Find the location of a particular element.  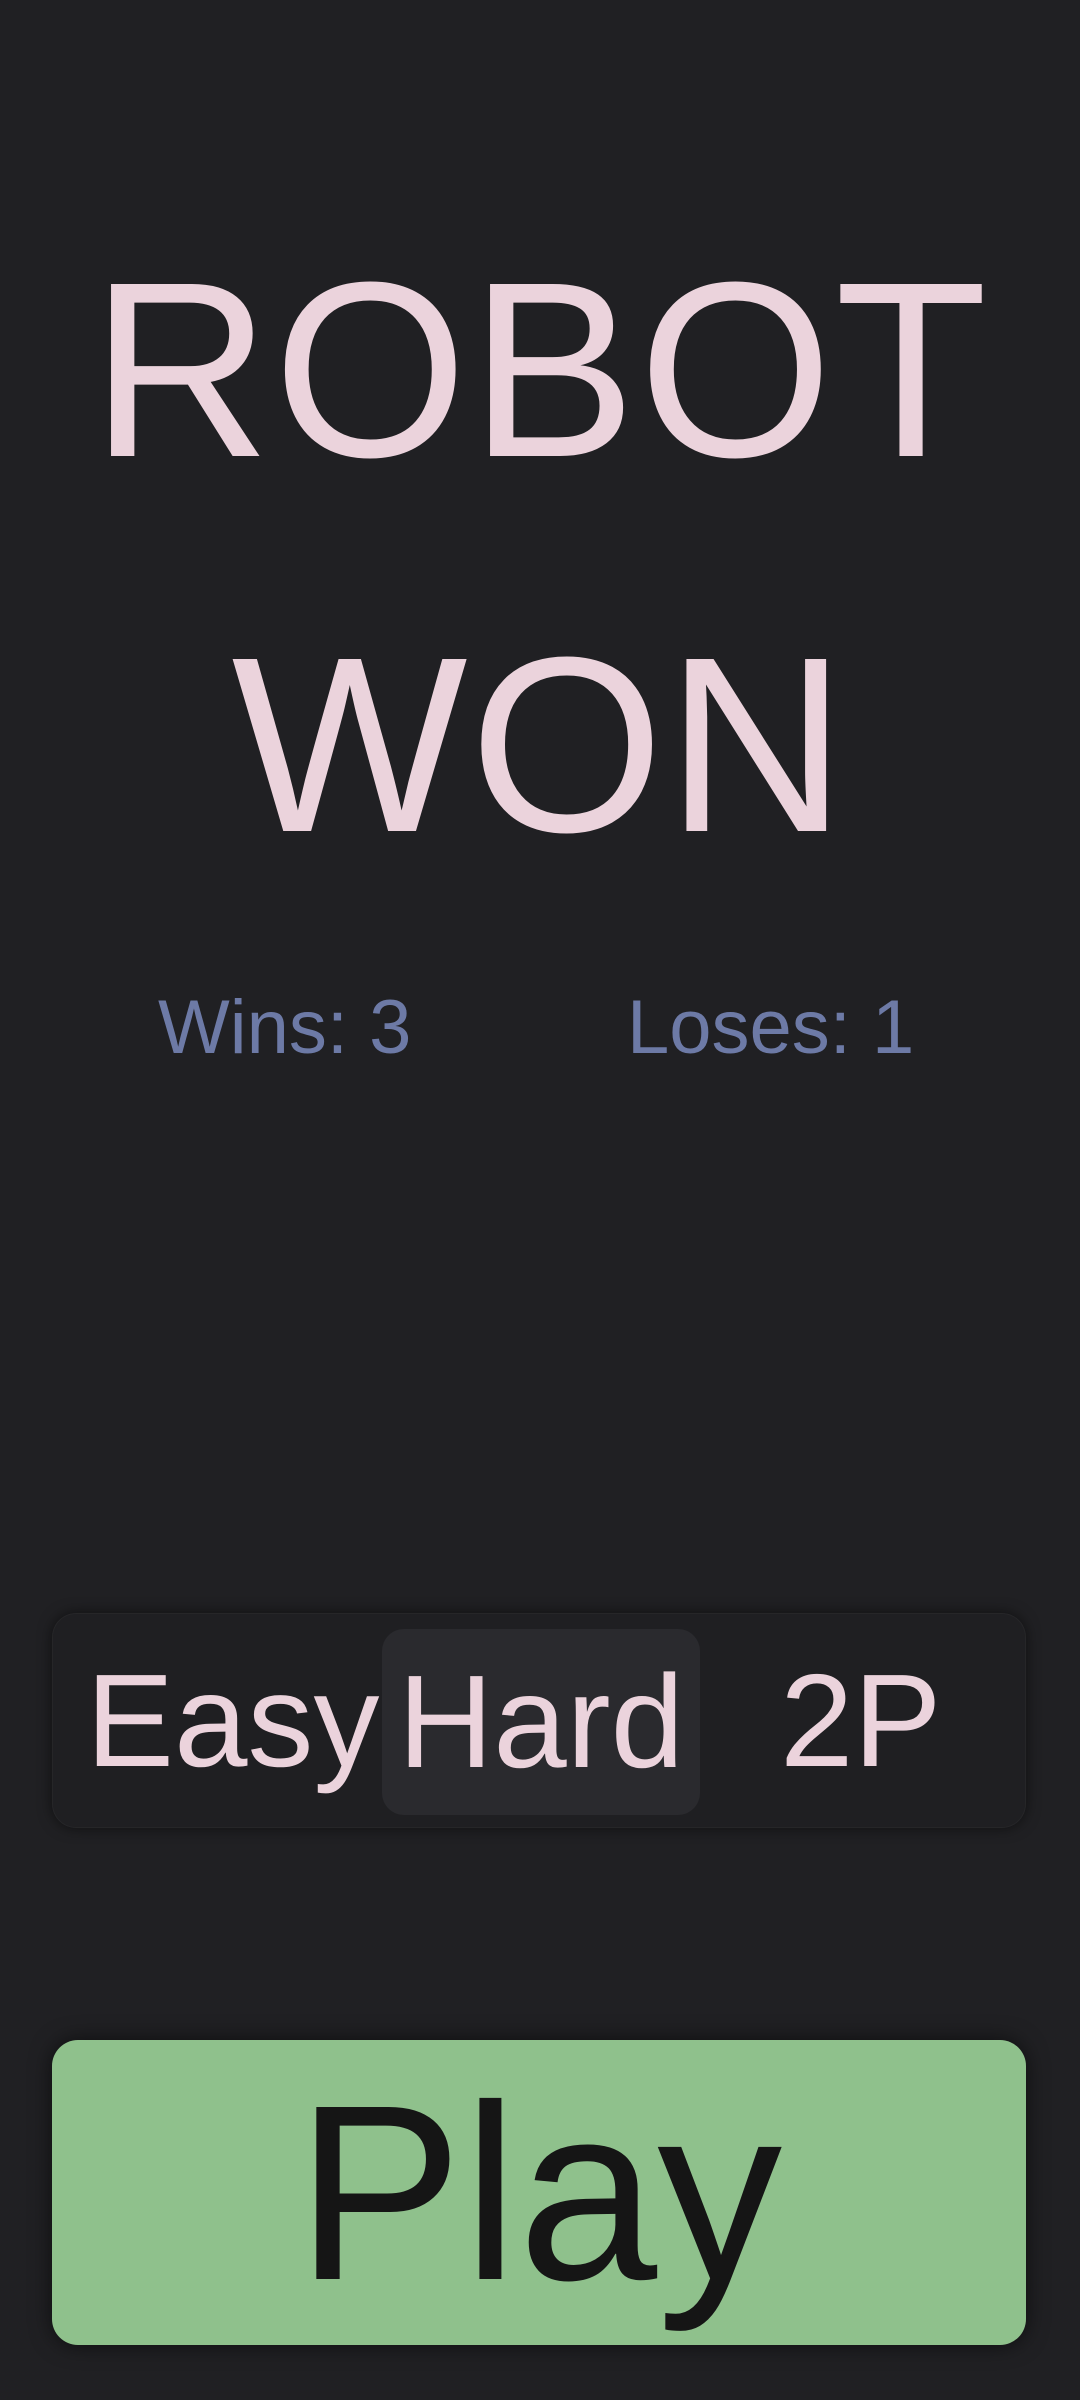

theme-toggle-button is located at coordinates (960, 115).